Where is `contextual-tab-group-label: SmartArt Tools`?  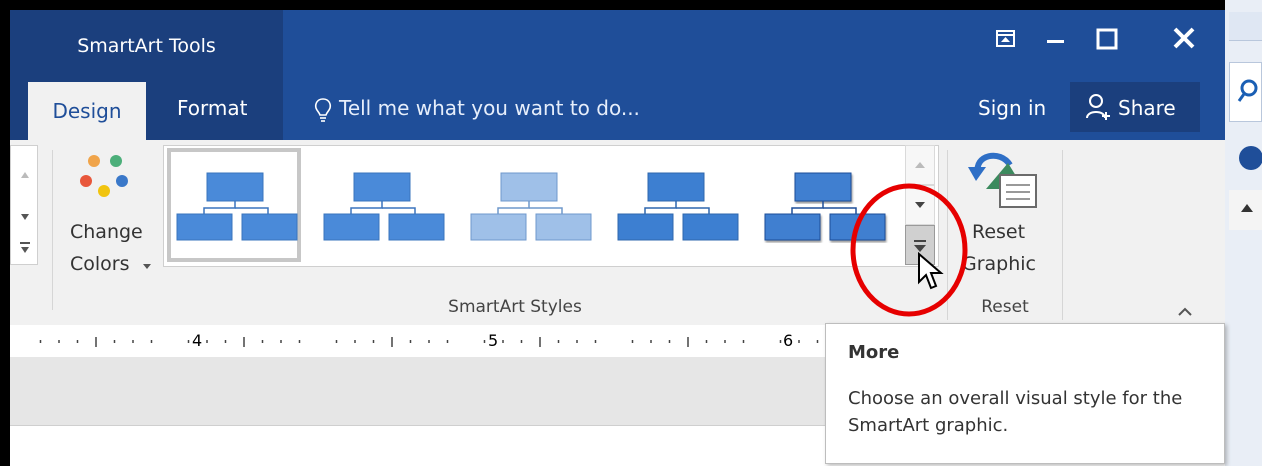 contextual-tab-group-label: SmartArt Tools is located at coordinates (146, 46).